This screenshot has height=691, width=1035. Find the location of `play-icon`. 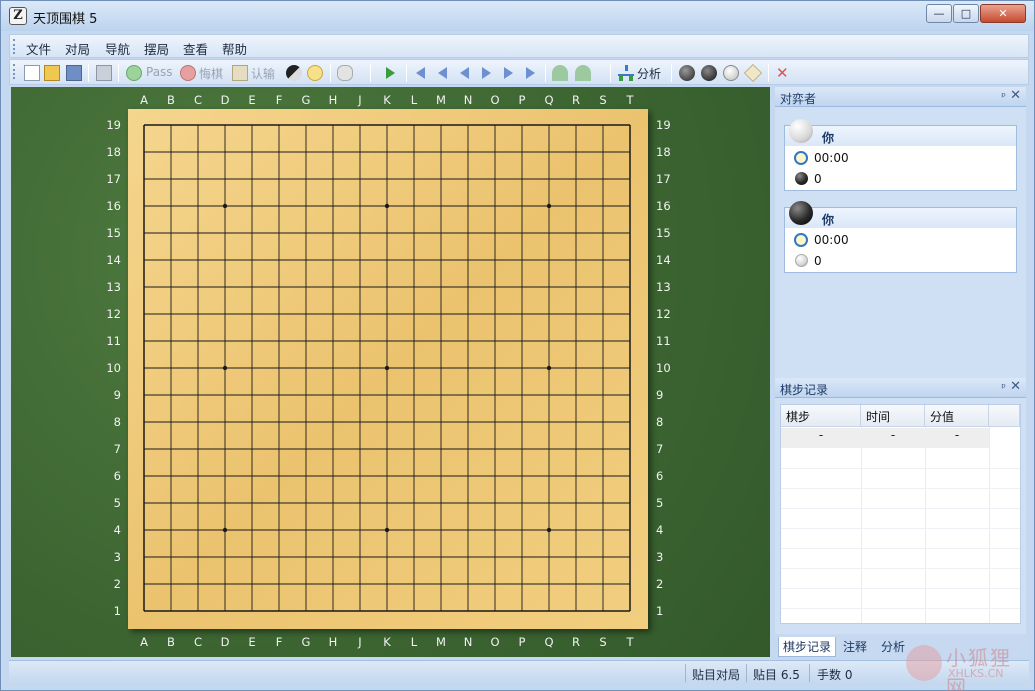

play-icon is located at coordinates (391, 73).